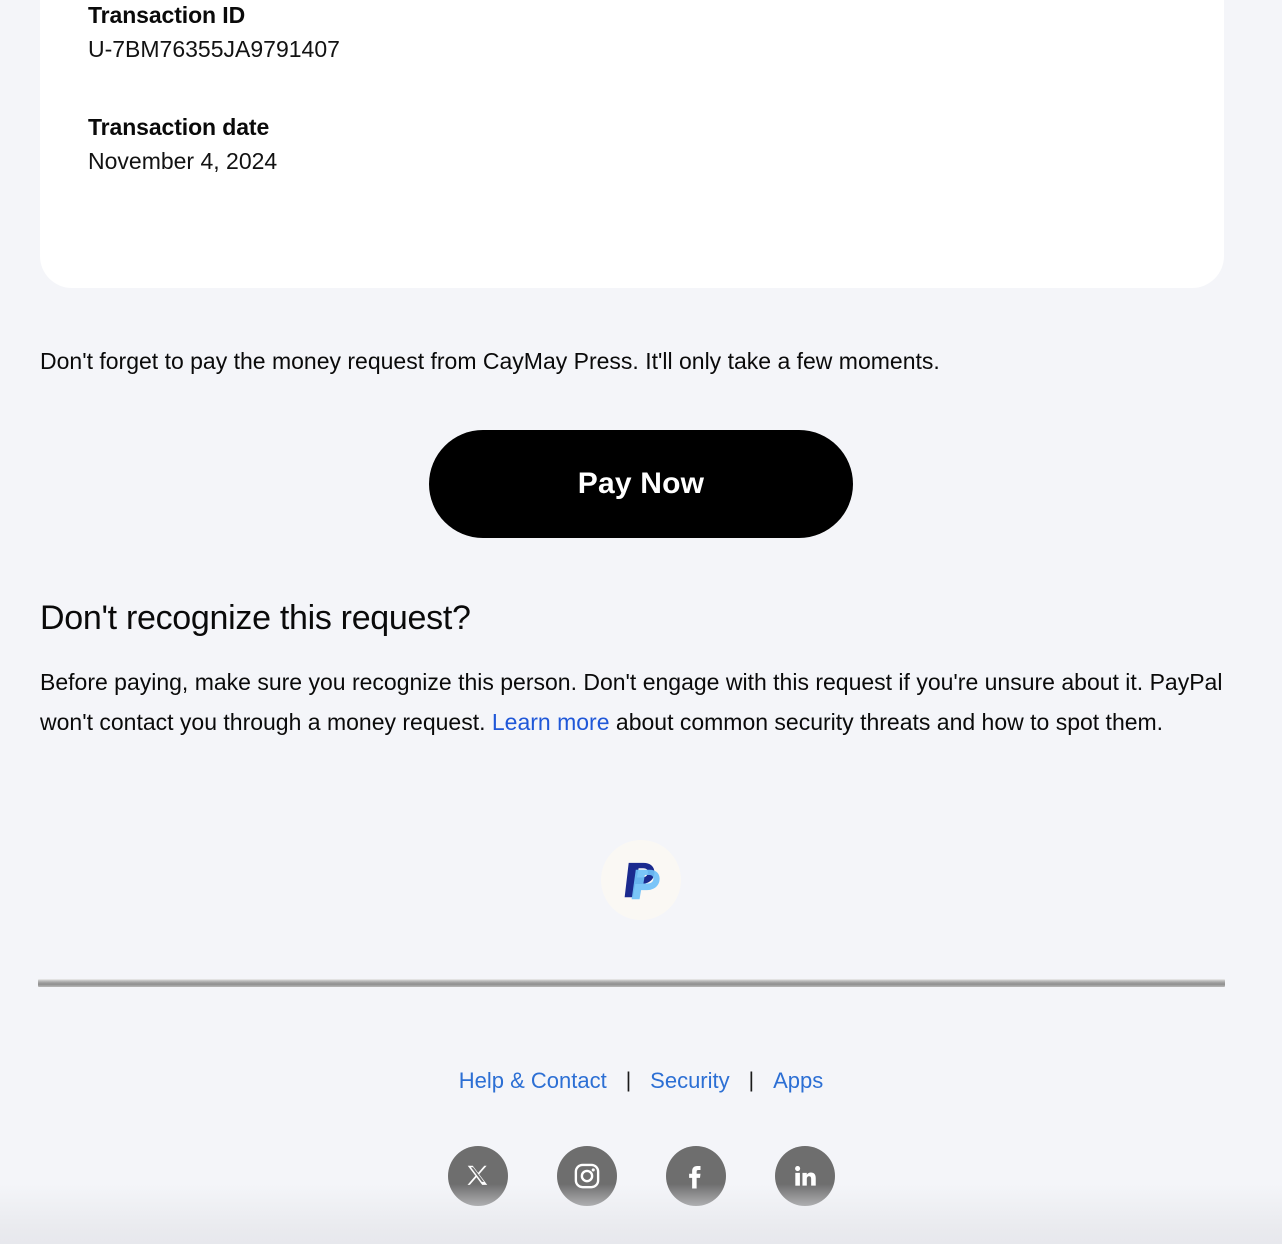 Image resolution: width=1282 pixels, height=1244 pixels. Describe the element at coordinates (641, 1176) in the screenshot. I see `social-links-row` at that location.